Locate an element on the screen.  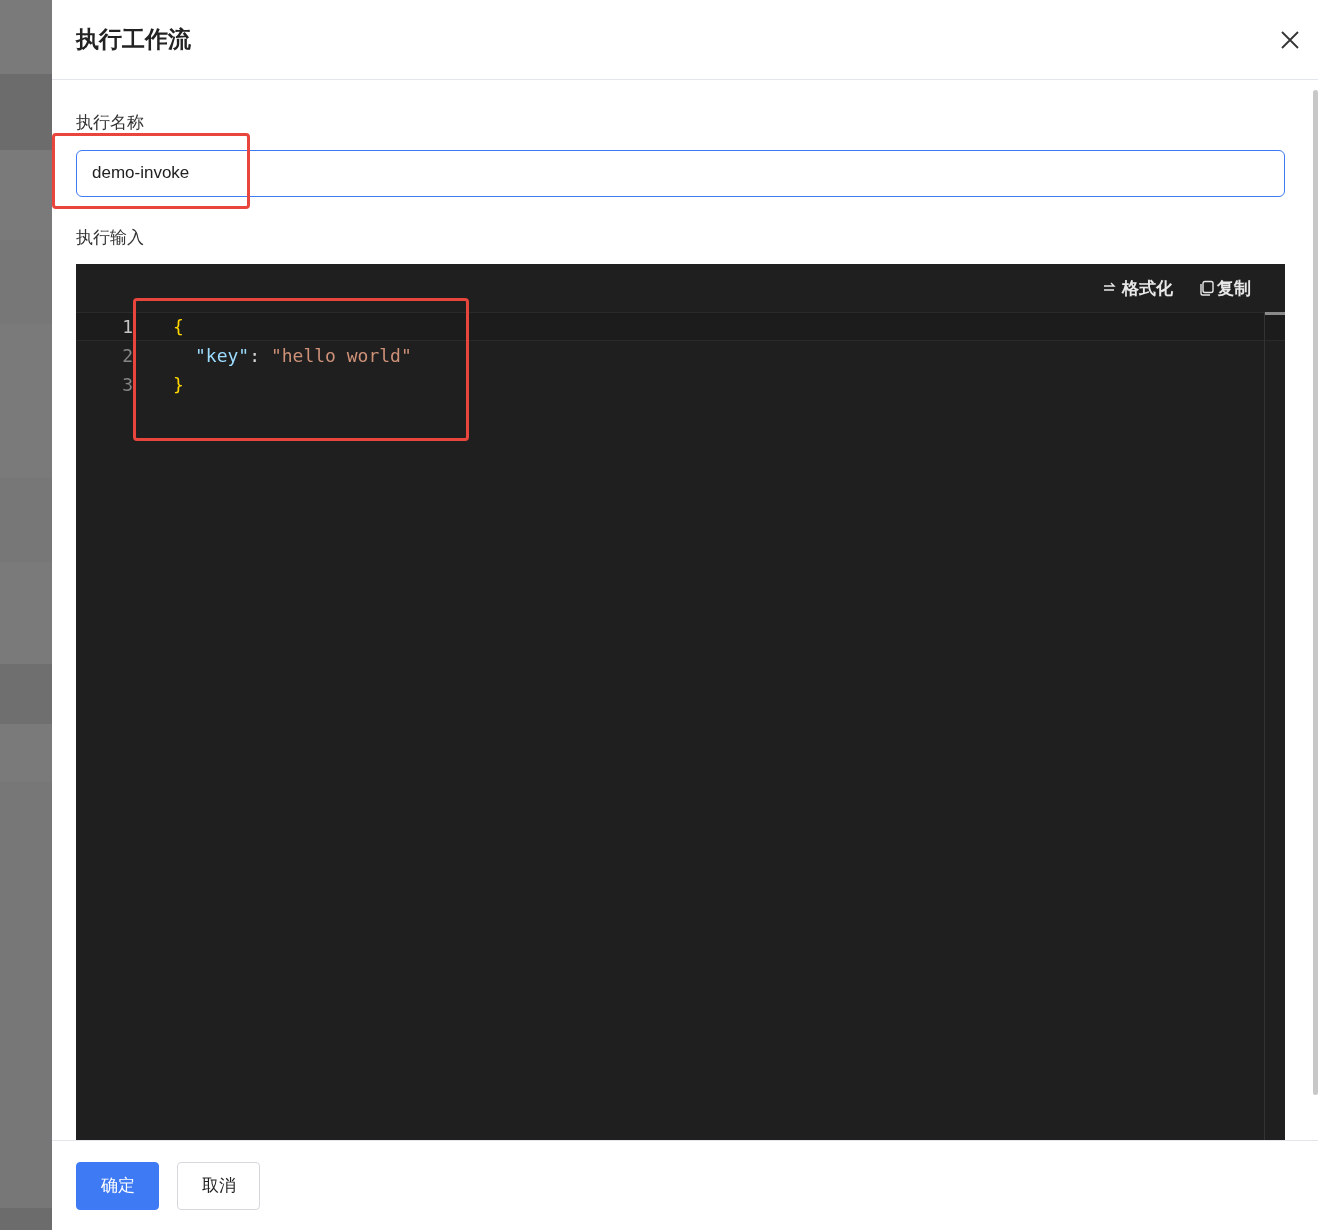
field-label: 执行名称 is located at coordinates (110, 123).